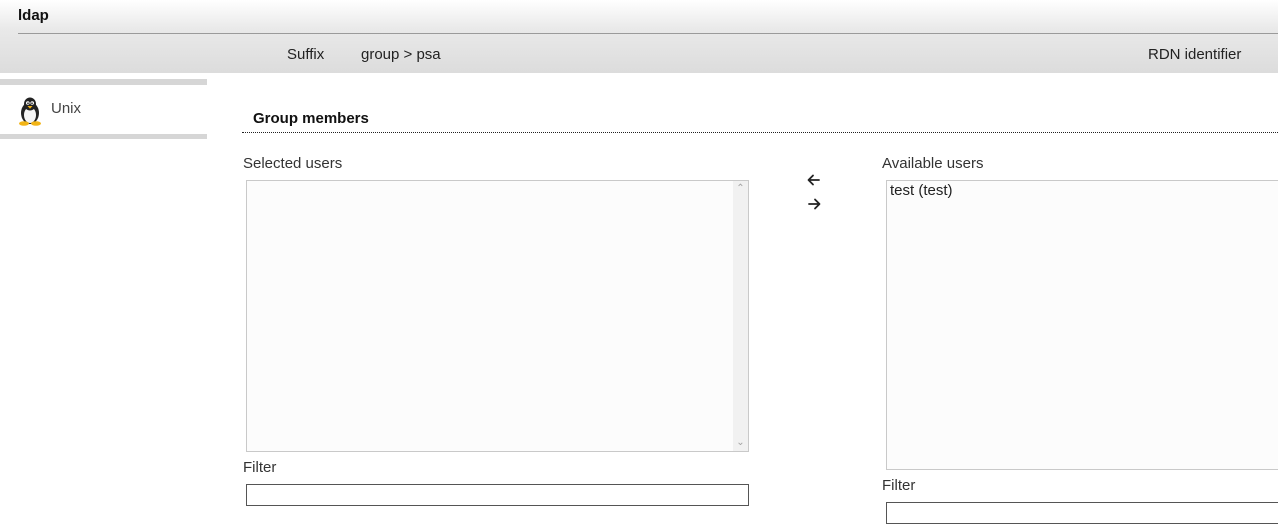  What do you see at coordinates (1082, 513) in the screenshot?
I see `available-users-filter-input` at bounding box center [1082, 513].